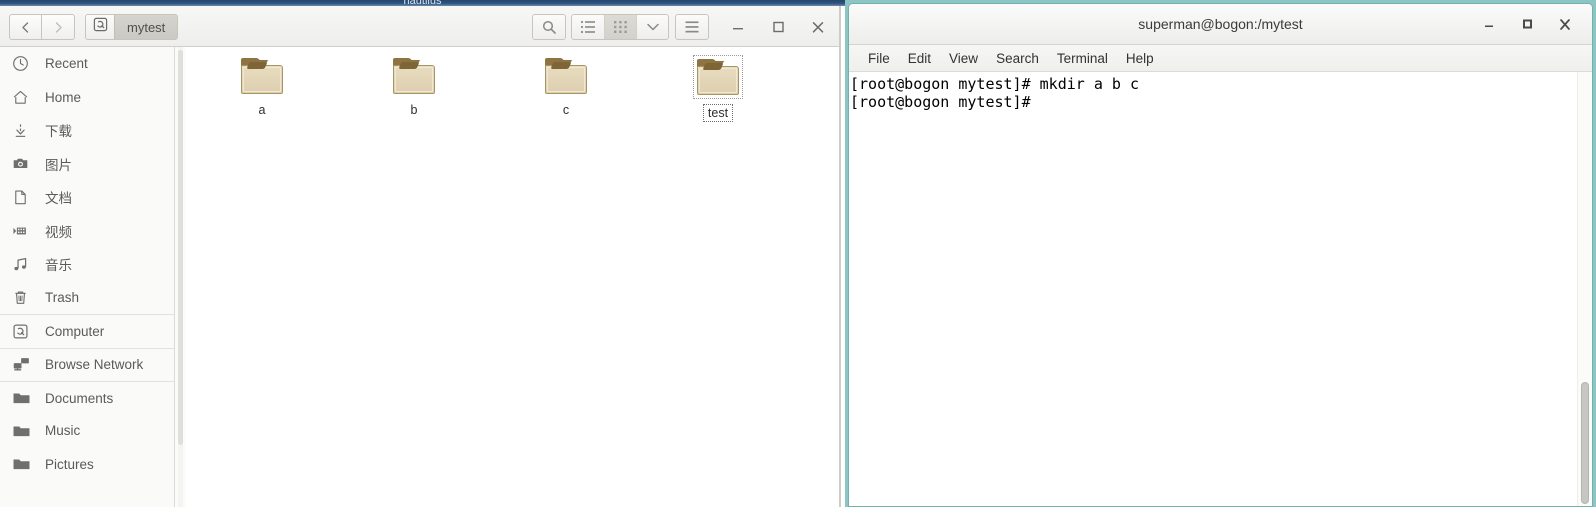 The width and height of the screenshot is (1596, 507). Describe the element at coordinates (1140, 58) in the screenshot. I see `terminal-menu-item: Help` at that location.